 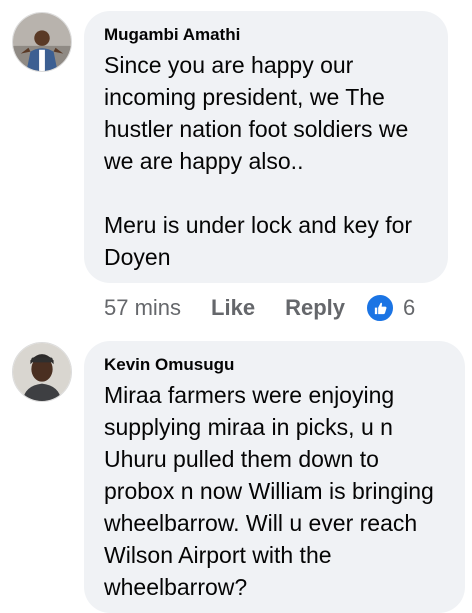 What do you see at coordinates (409, 308) in the screenshot?
I see `reaction-count: 6` at bounding box center [409, 308].